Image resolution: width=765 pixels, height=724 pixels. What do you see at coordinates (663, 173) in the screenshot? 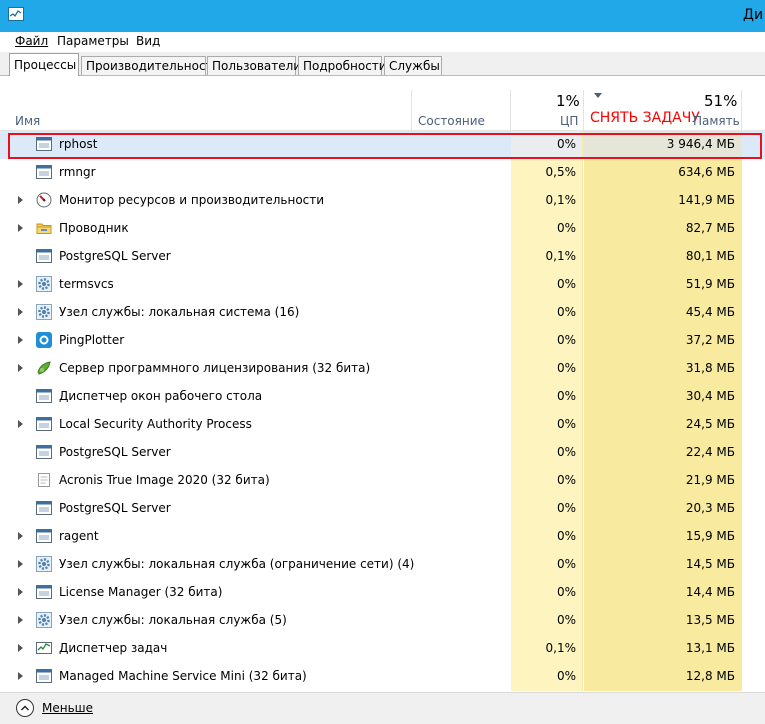
I see `memory-cell: 634,6 МБ` at bounding box center [663, 173].